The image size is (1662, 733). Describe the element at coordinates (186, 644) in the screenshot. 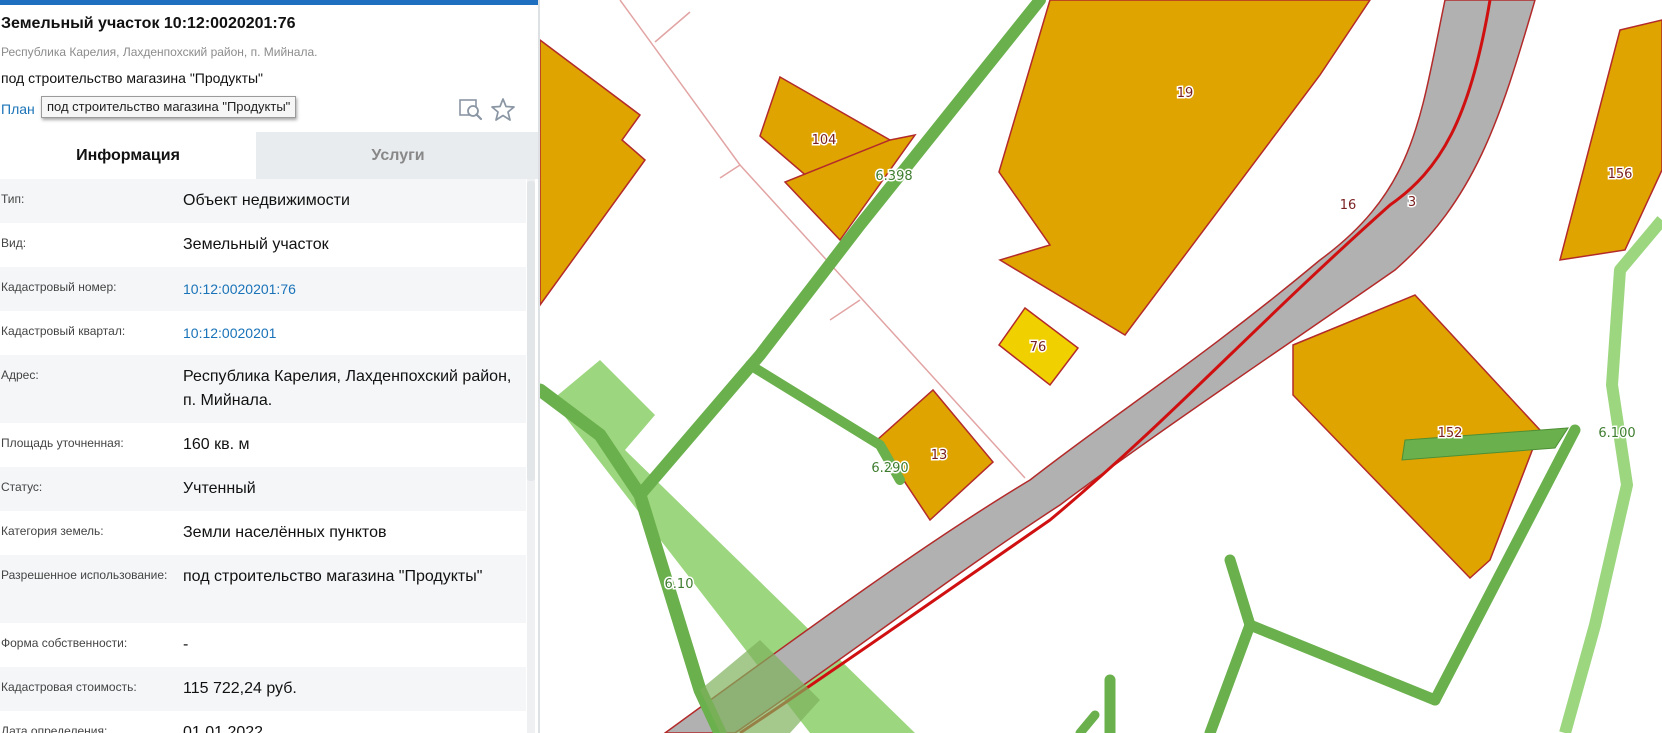

I see `row-value: -` at that location.